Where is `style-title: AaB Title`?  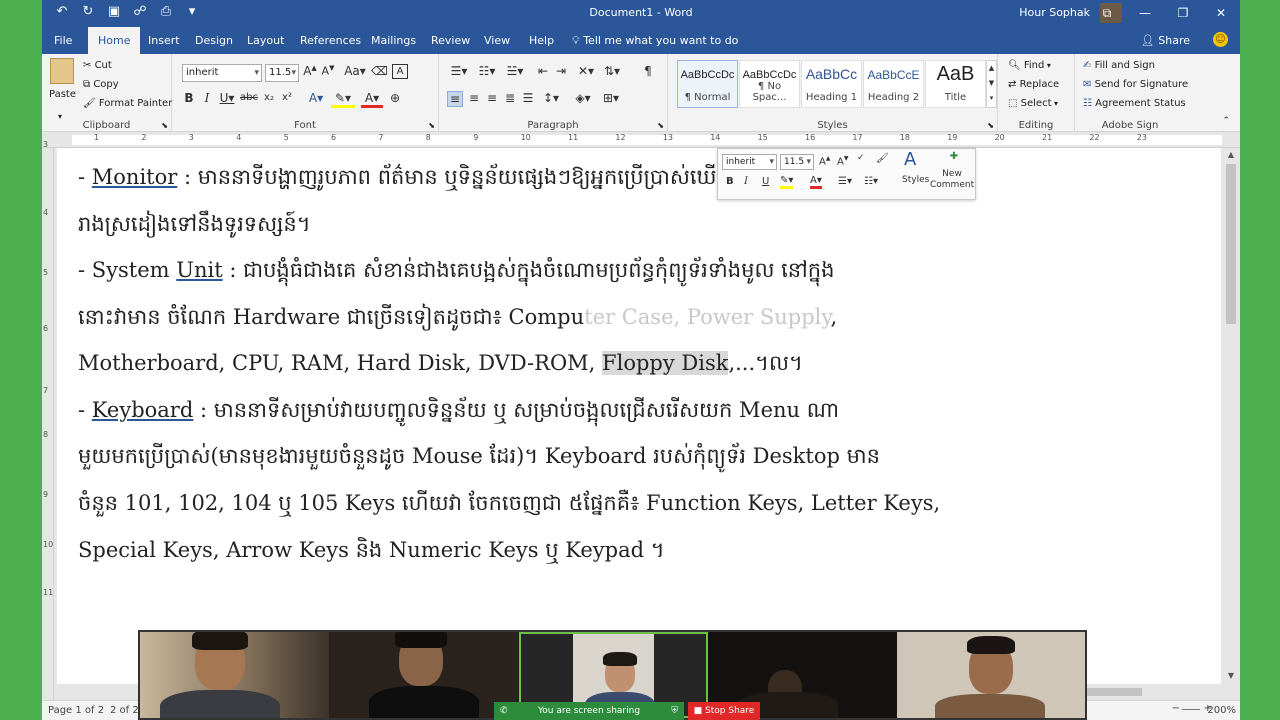 style-title: AaB Title is located at coordinates (955, 84).